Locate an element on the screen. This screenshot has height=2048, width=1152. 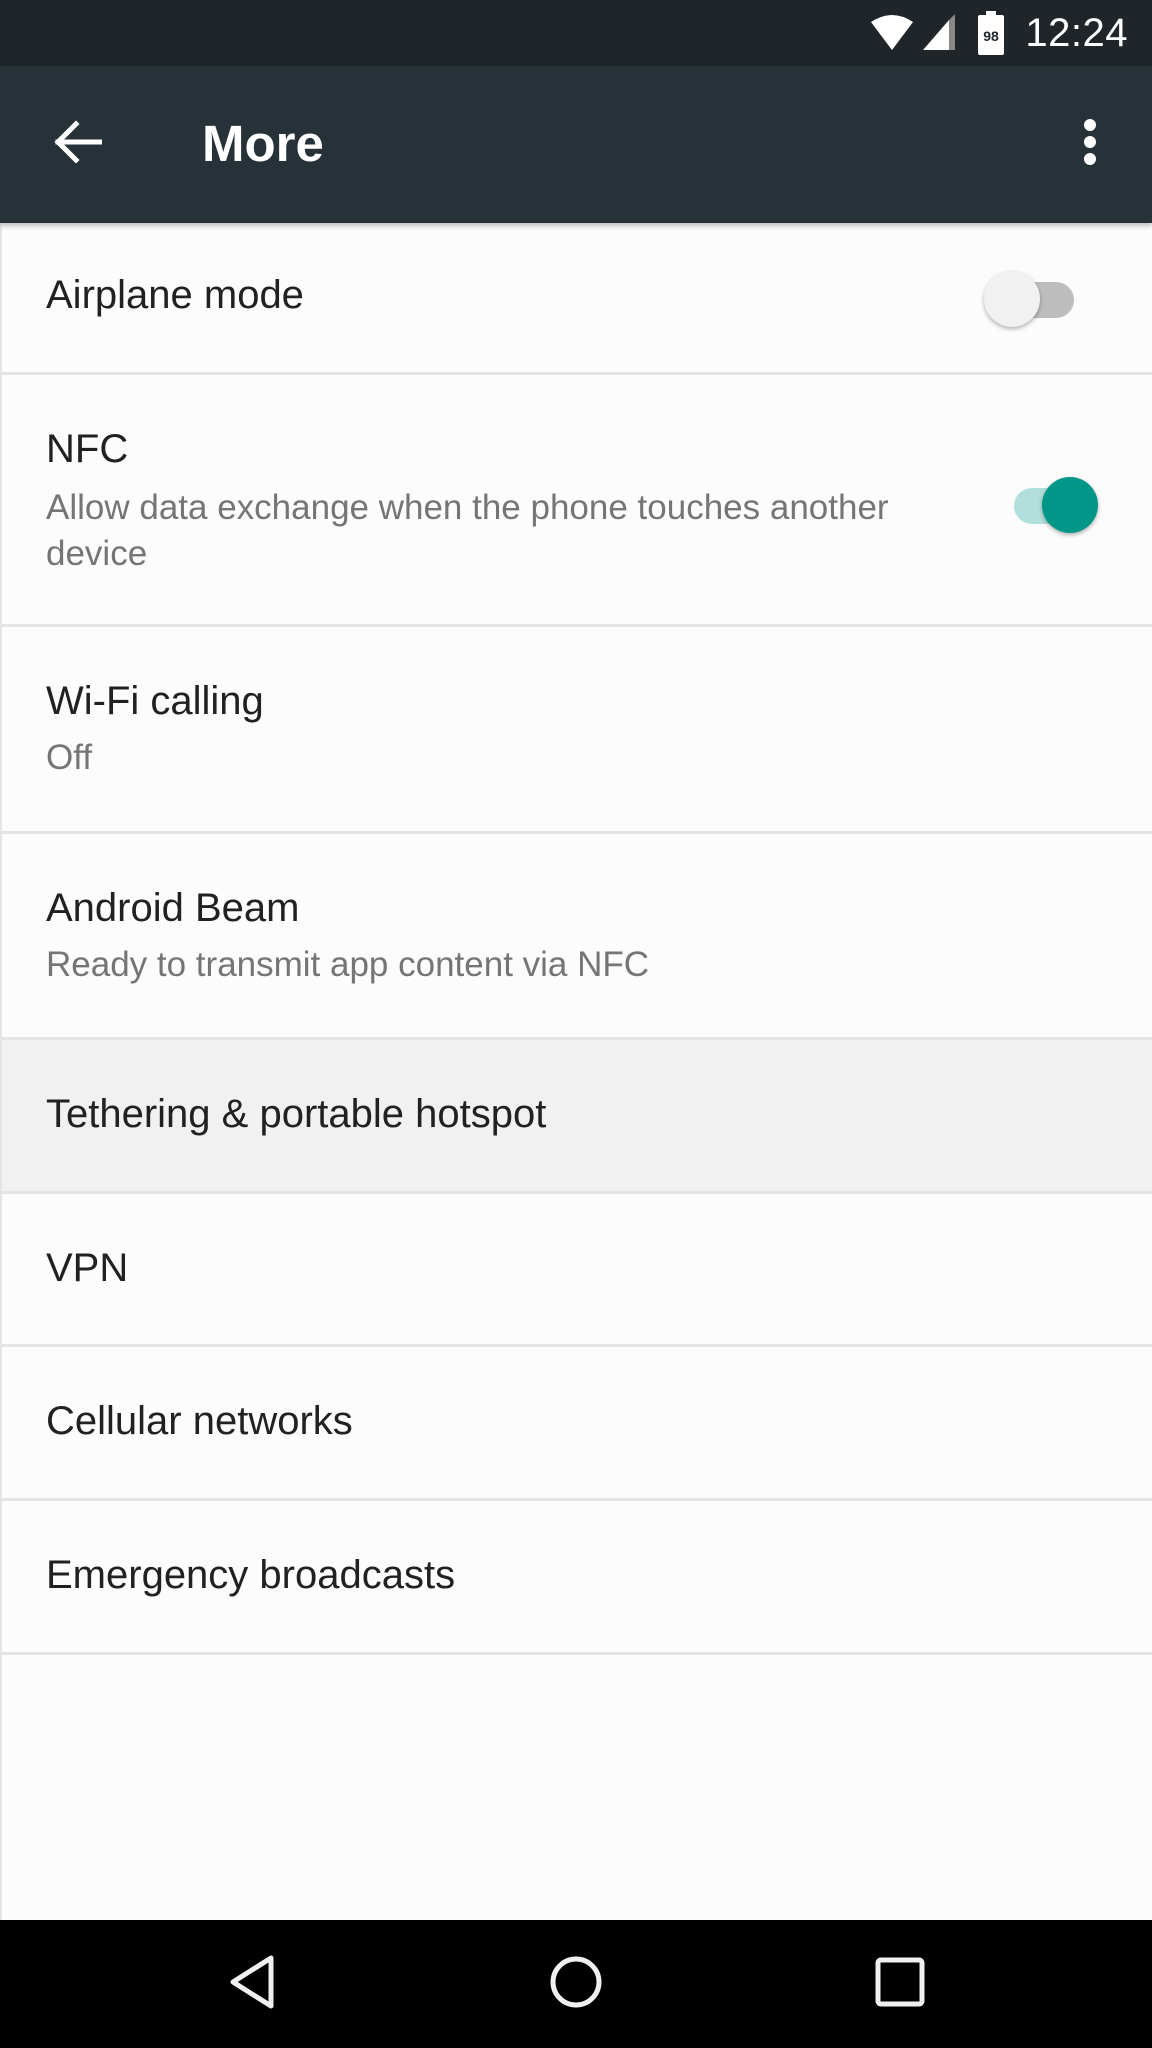
nav-back-button is located at coordinates (253, 1984).